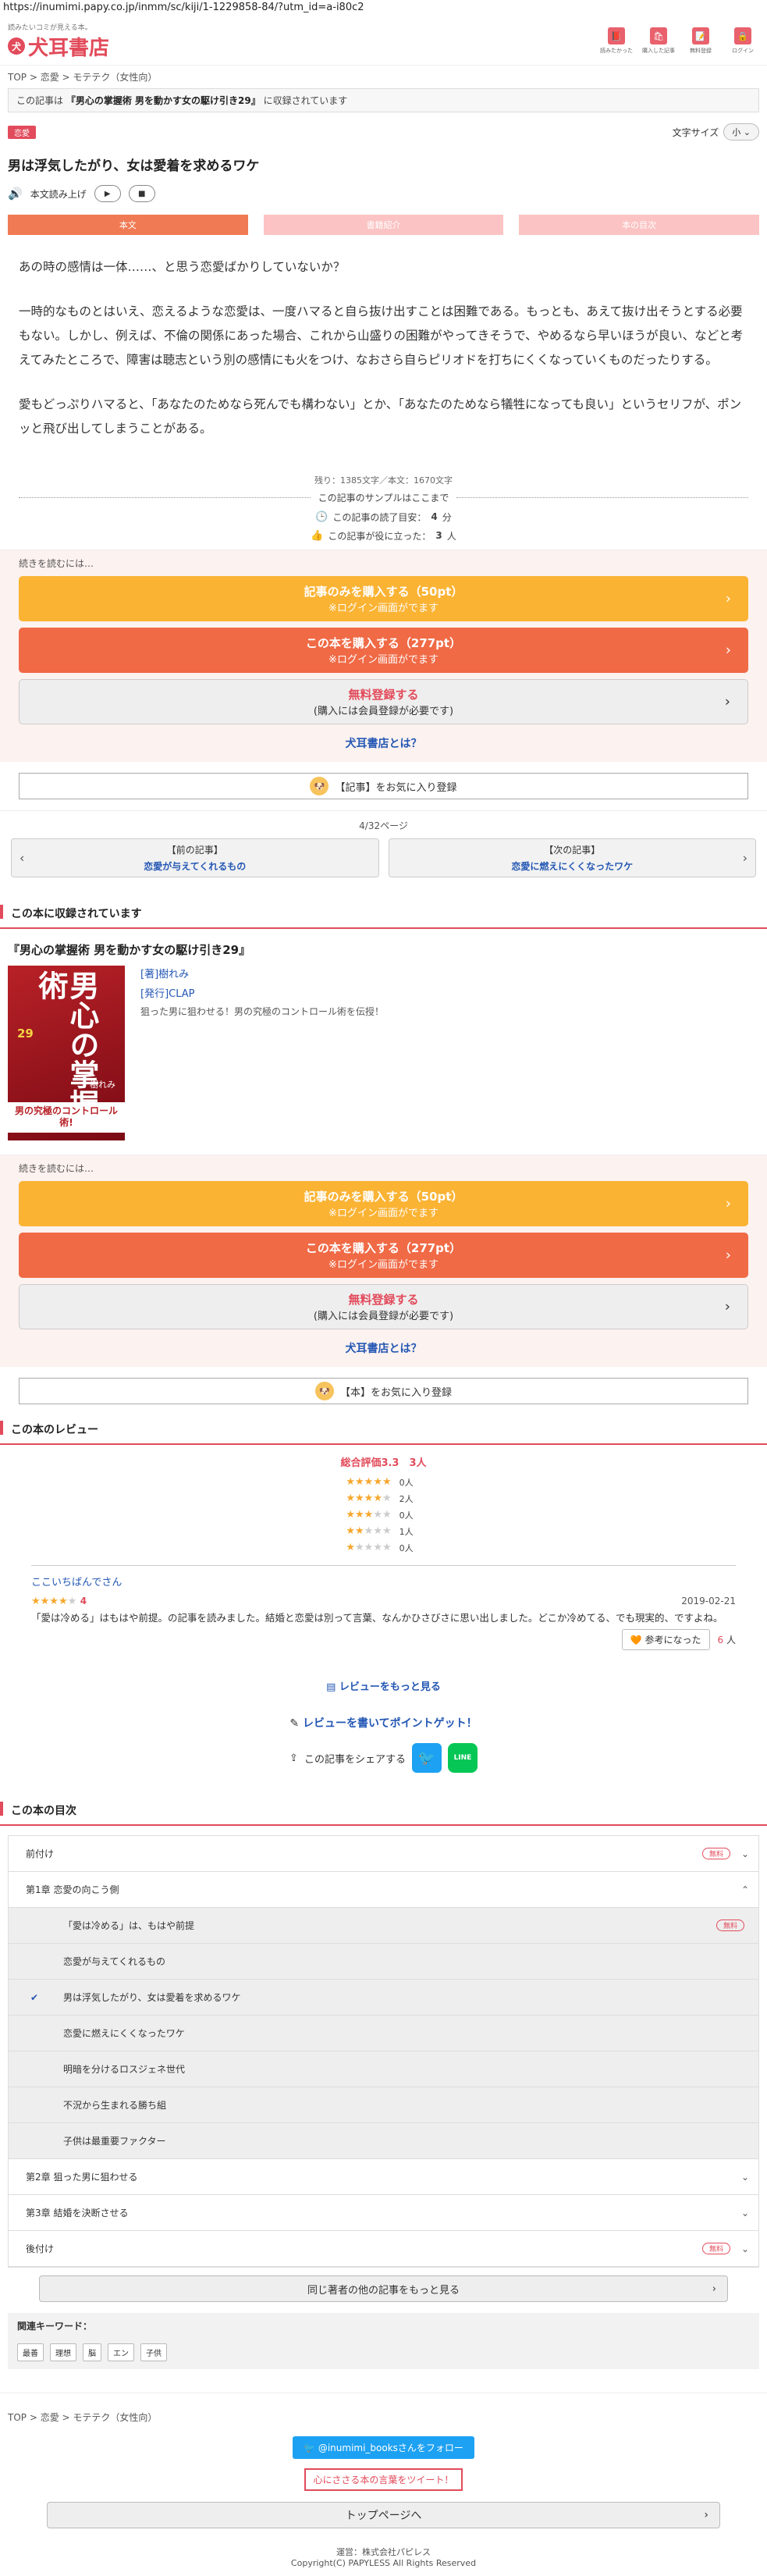 The image size is (767, 2576). I want to click on book-author-link: [著]樹れみ, so click(262, 973).